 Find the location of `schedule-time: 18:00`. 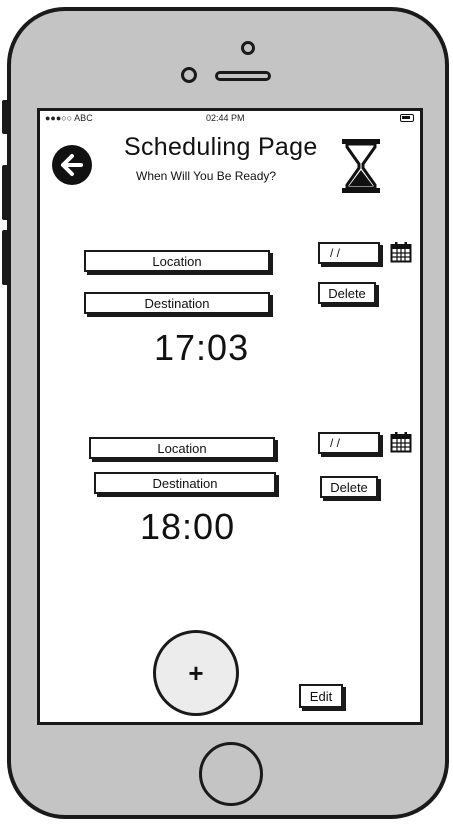

schedule-time: 18:00 is located at coordinates (188, 526).